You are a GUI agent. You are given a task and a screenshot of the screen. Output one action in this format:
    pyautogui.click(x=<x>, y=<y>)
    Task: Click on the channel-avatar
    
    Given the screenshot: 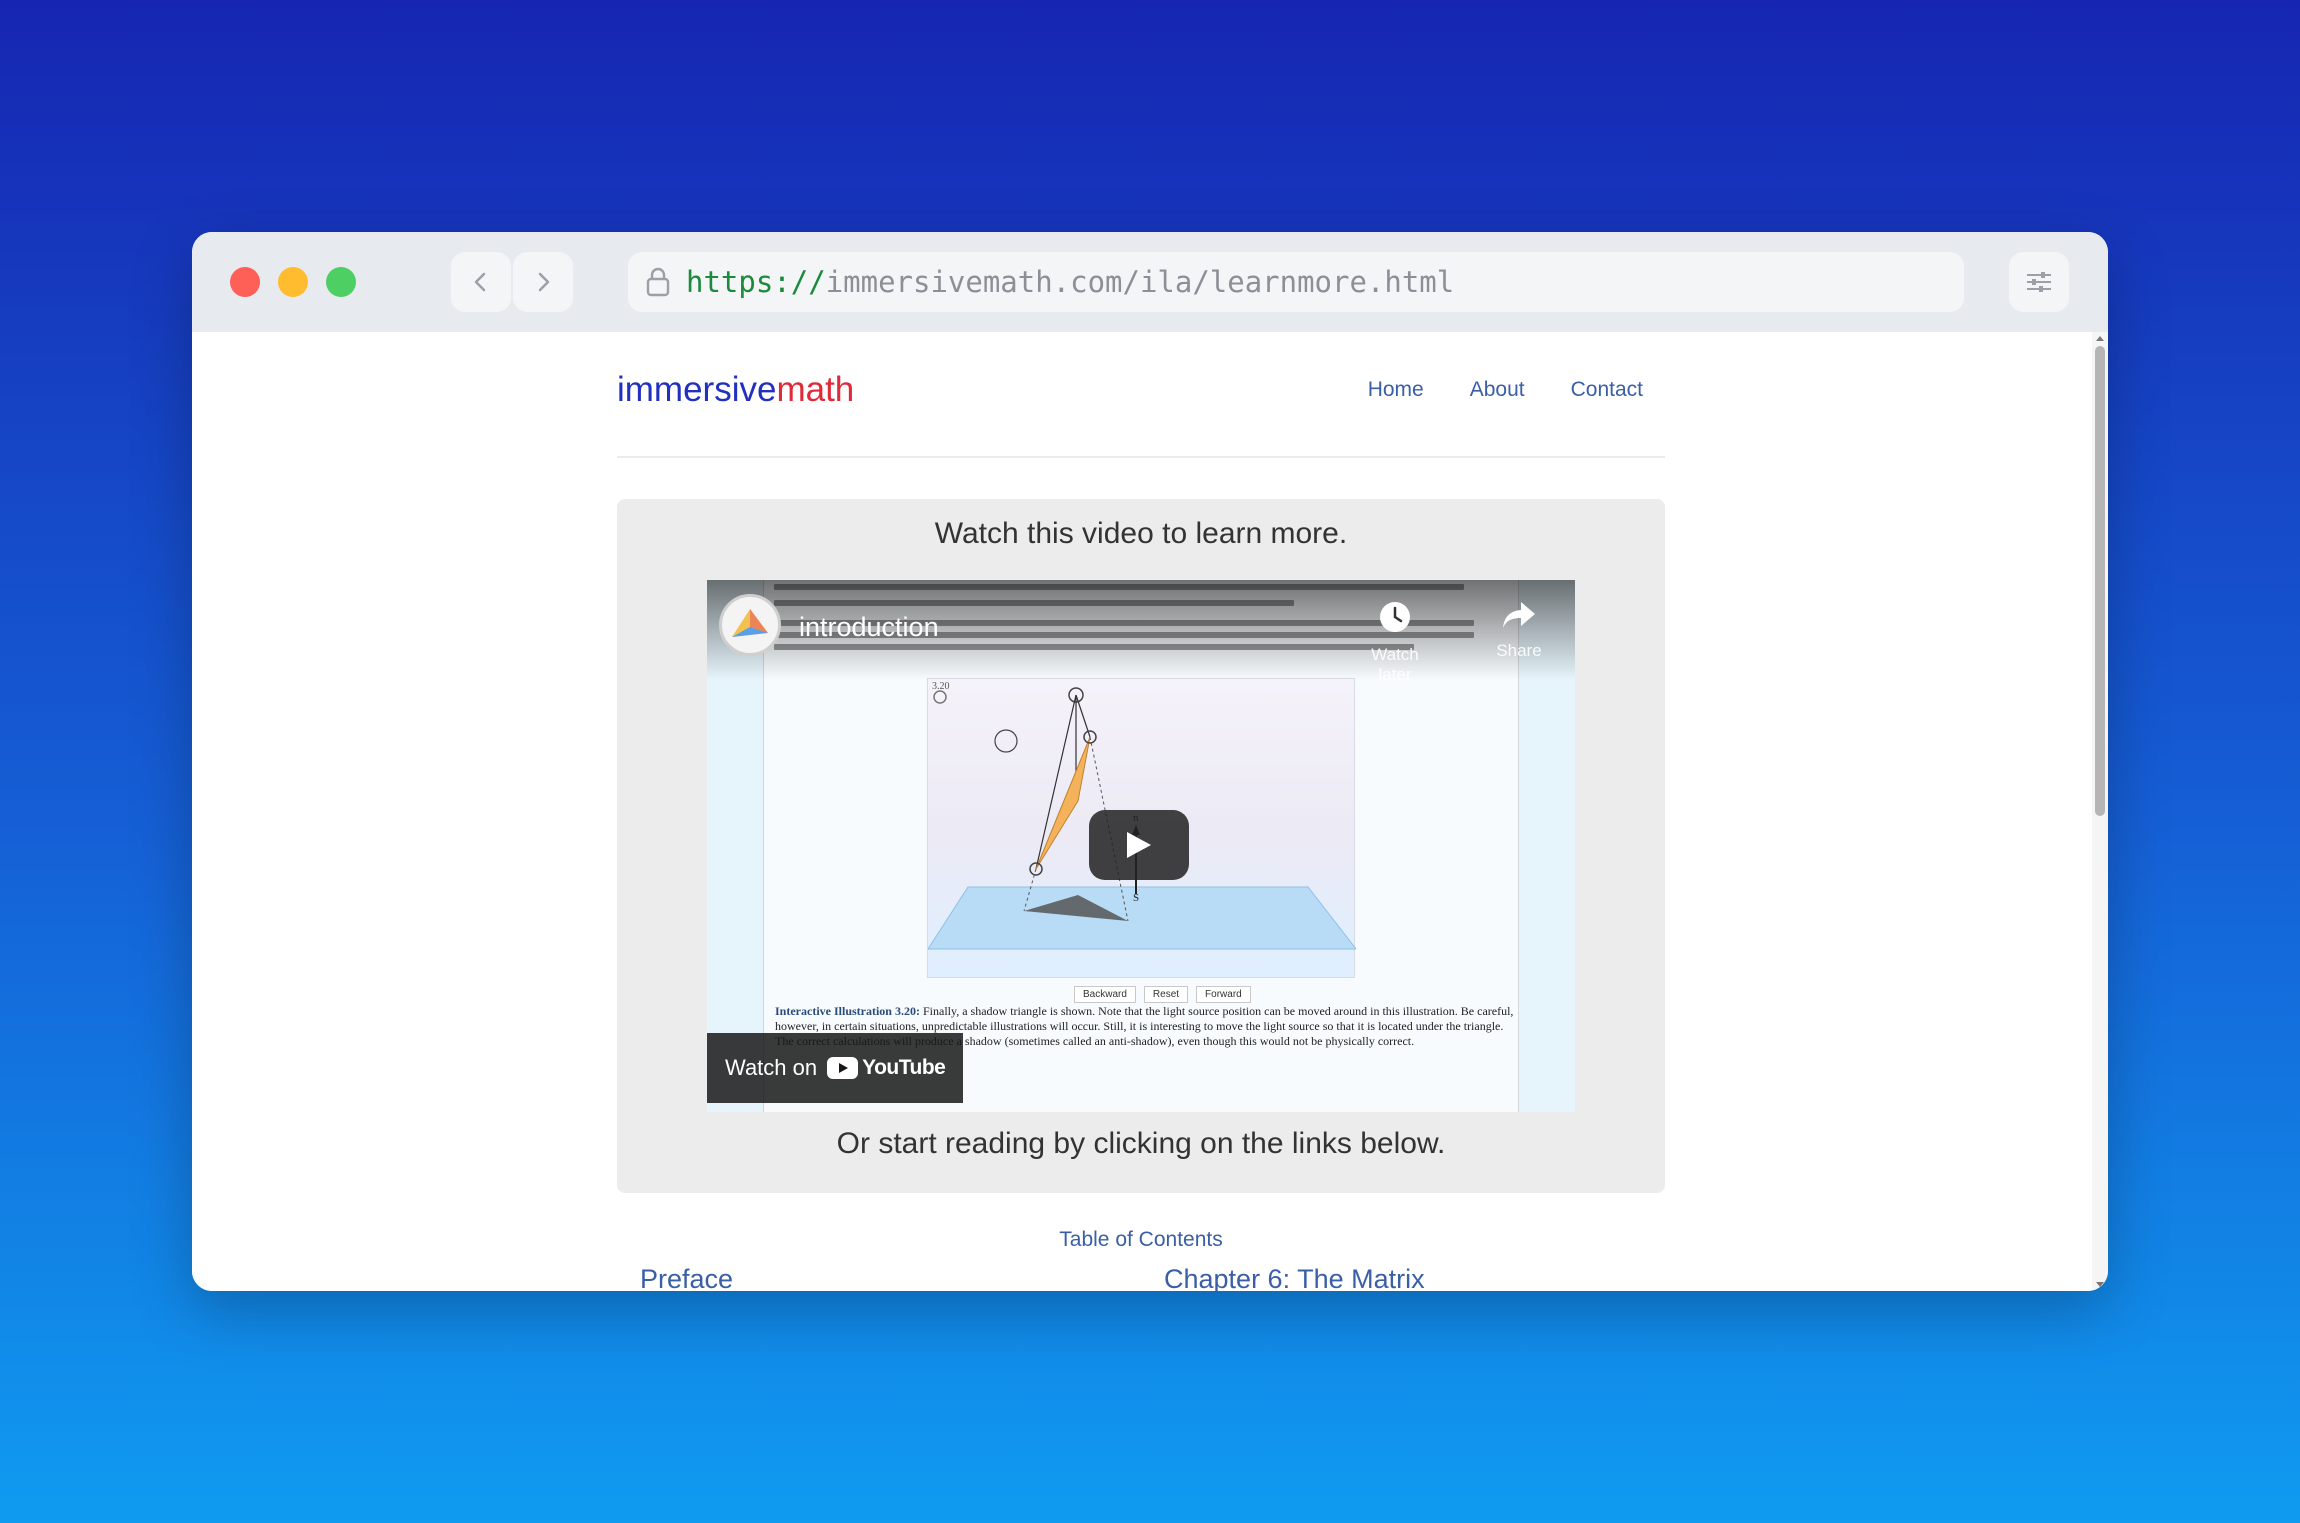 What is the action you would take?
    pyautogui.click(x=750, y=625)
    